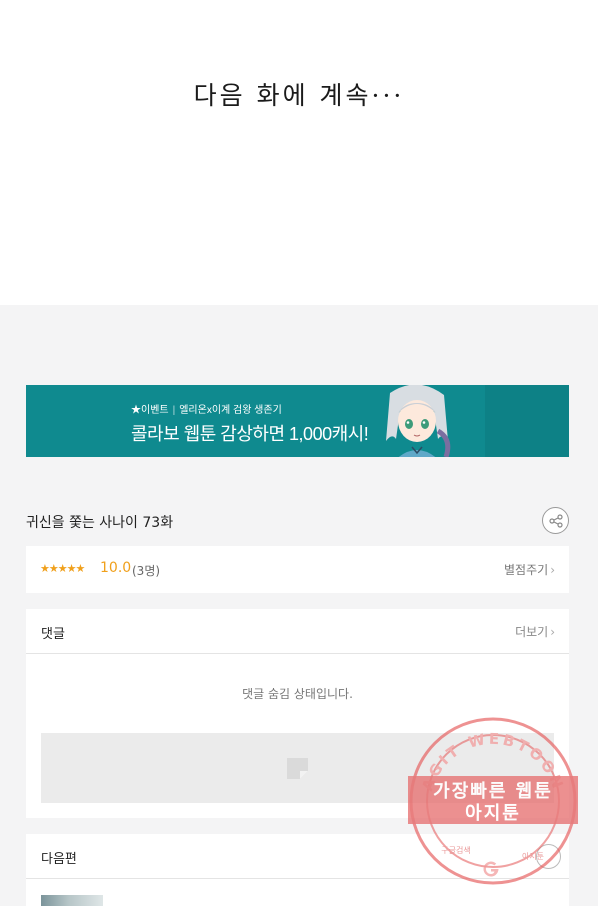  Describe the element at coordinates (250, 434) in the screenshot. I see `banner-headline: 콜라보 웹툰 감상하면 1,000캐시!` at that location.